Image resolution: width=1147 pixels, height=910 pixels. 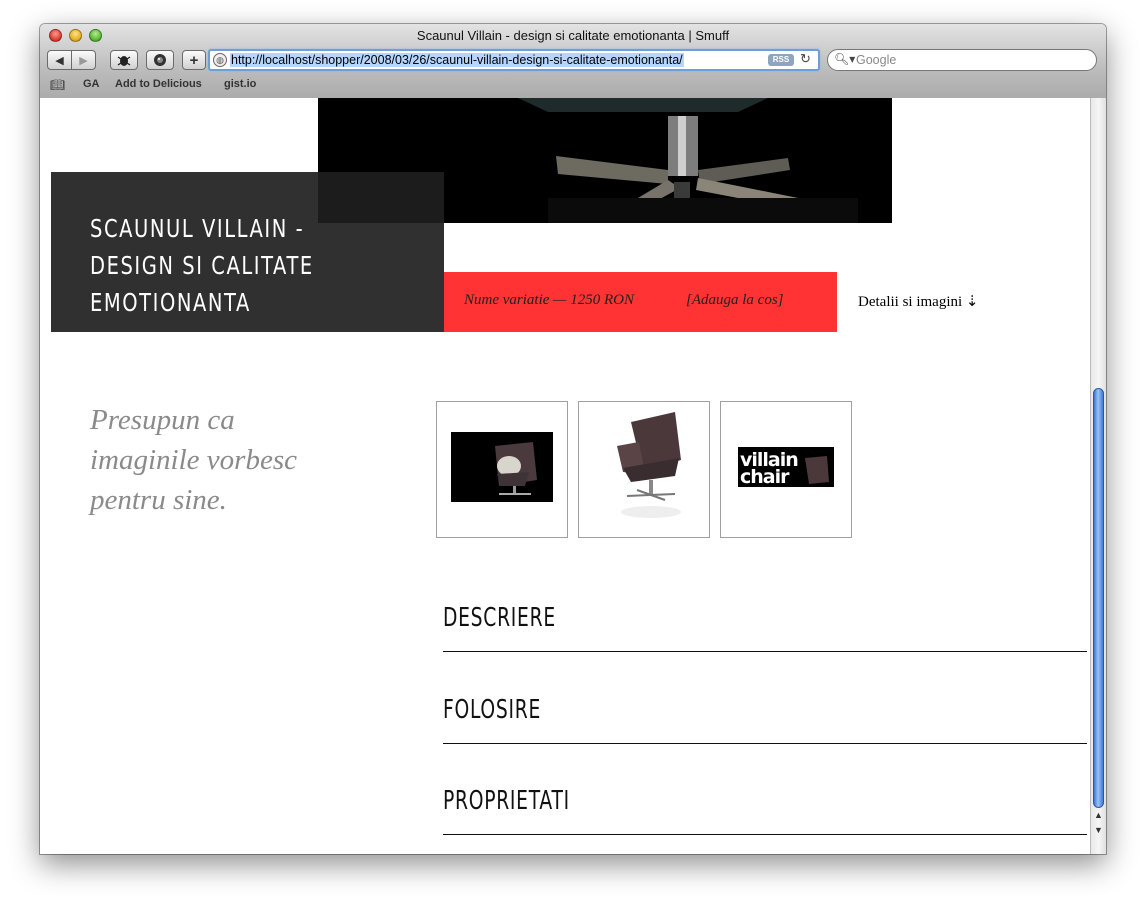 What do you see at coordinates (1098, 815) in the screenshot?
I see `scroll-up-arrow-icon: ▲` at bounding box center [1098, 815].